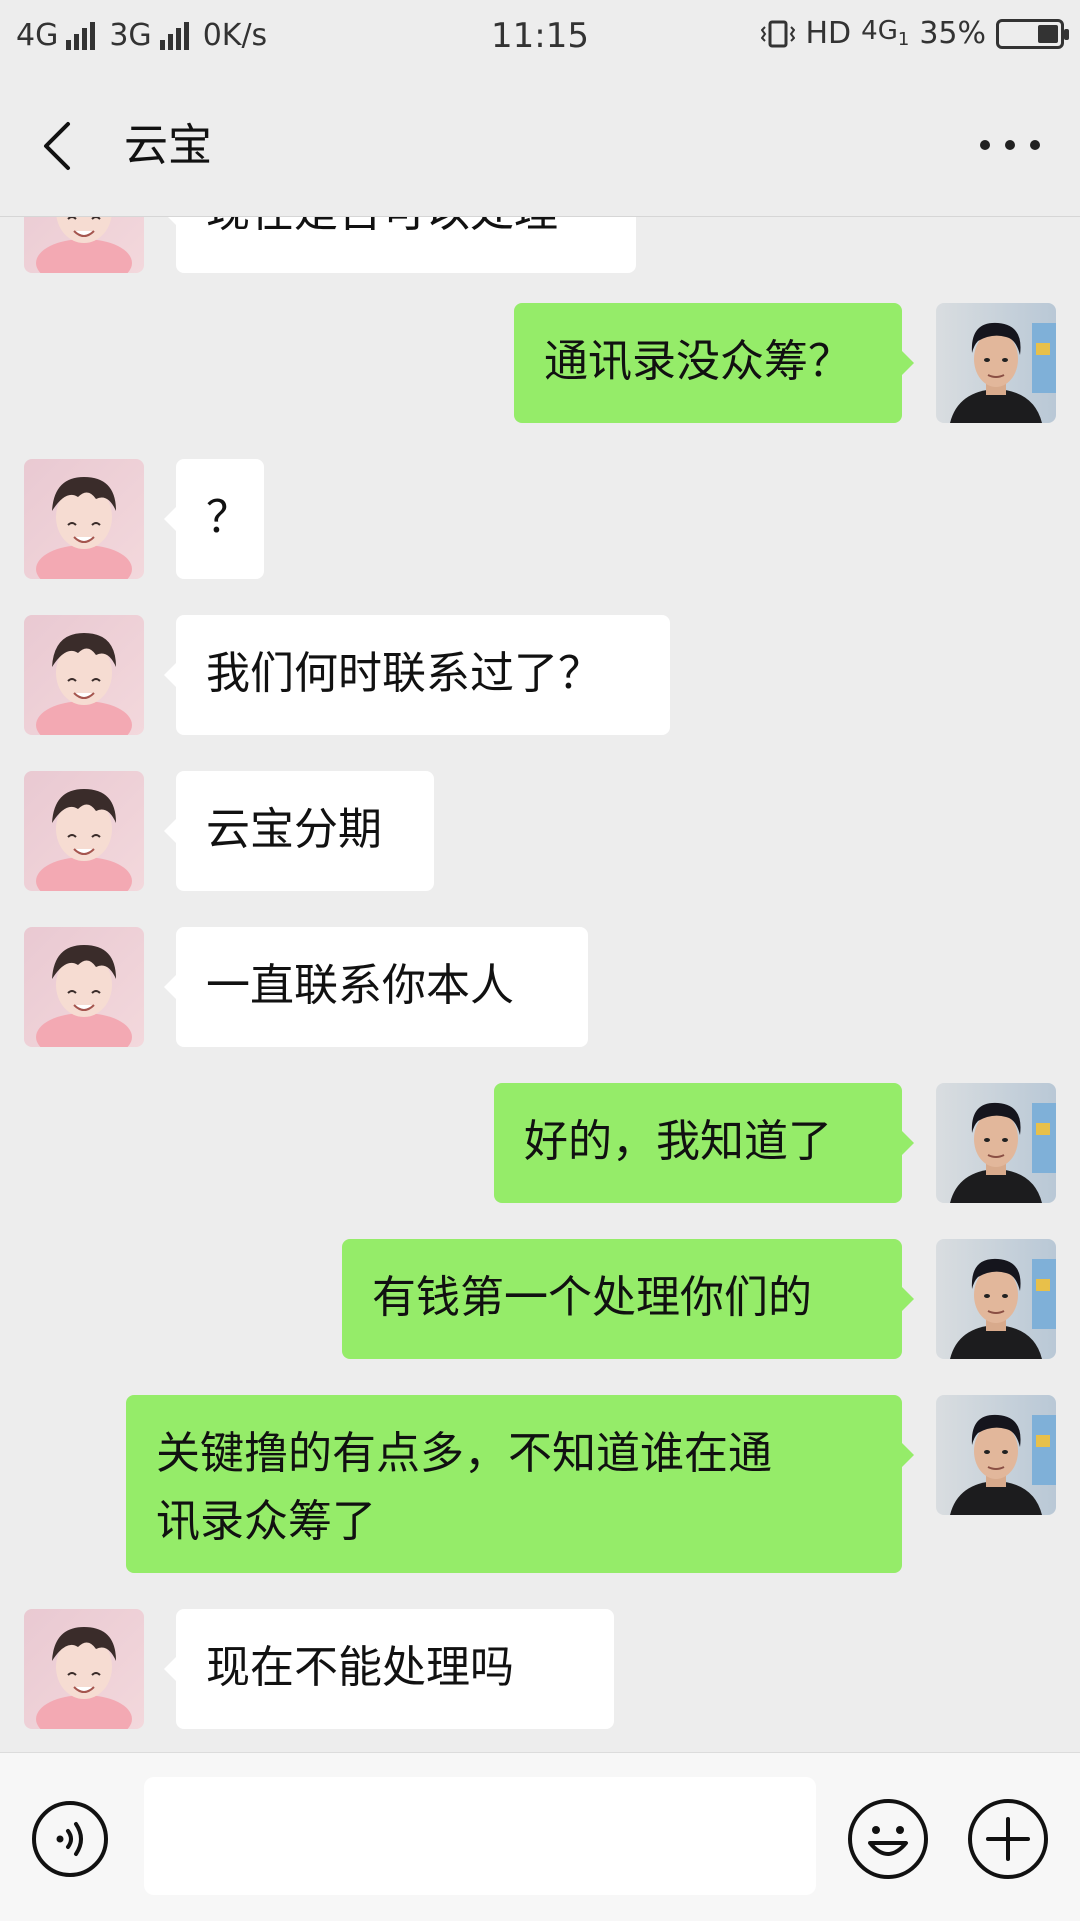 Image resolution: width=1080 pixels, height=1921 pixels. I want to click on message-input, so click(480, 1836).